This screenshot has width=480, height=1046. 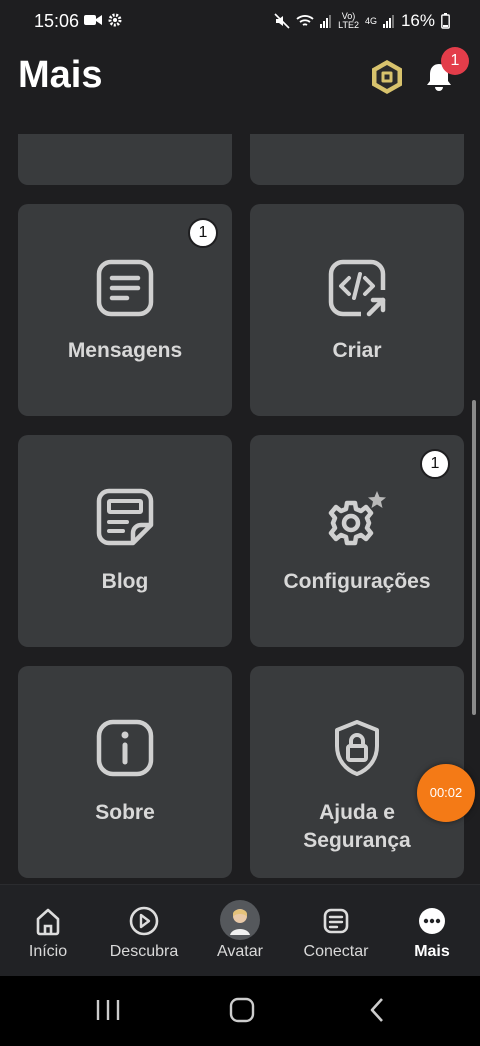 What do you see at coordinates (474, 557) in the screenshot?
I see `scrollbar` at bounding box center [474, 557].